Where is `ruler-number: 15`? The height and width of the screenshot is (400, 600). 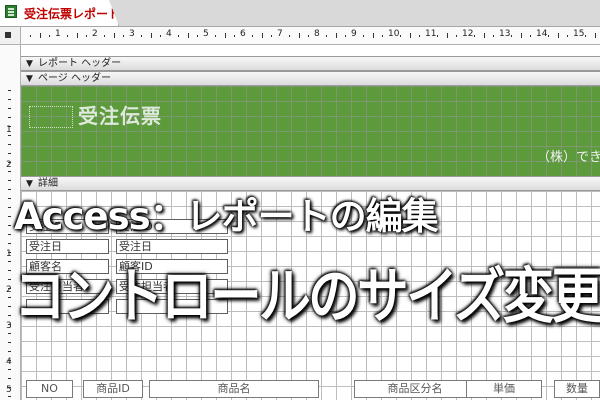
ruler-number: 15 is located at coordinates (579, 34).